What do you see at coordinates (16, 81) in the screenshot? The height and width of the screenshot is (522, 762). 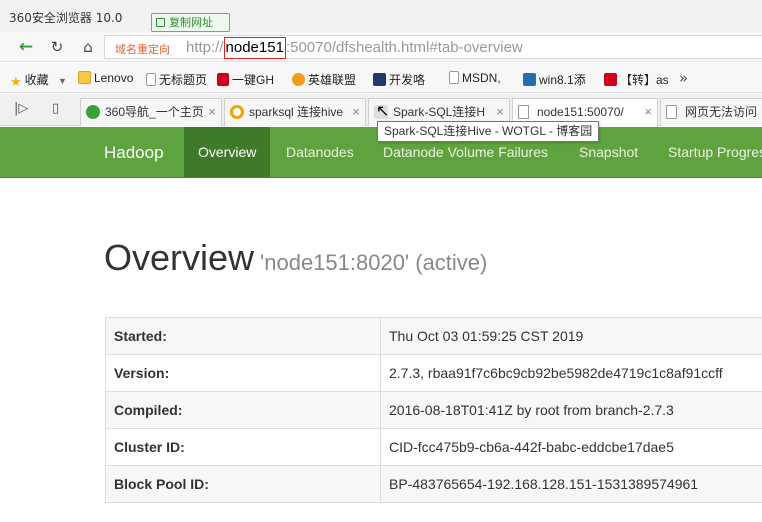 I see `star-icon: ★` at bounding box center [16, 81].